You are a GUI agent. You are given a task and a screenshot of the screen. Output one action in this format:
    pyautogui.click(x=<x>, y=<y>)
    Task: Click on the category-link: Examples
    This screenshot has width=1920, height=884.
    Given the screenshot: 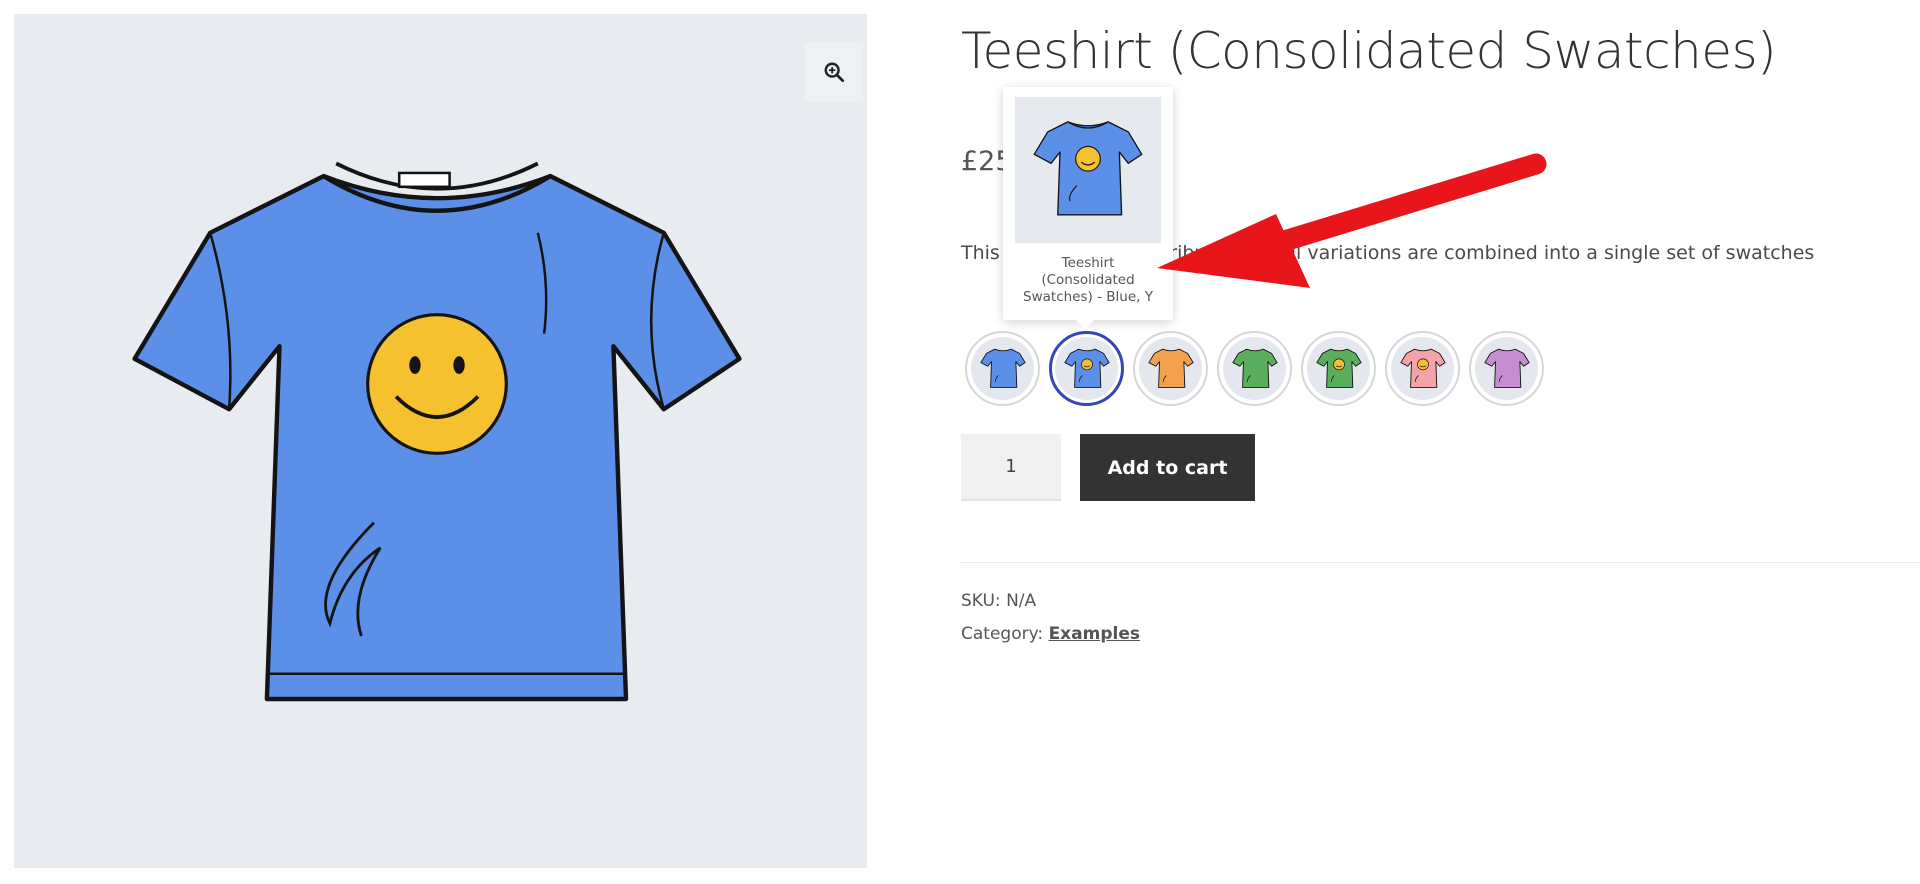 What is the action you would take?
    pyautogui.click(x=1094, y=634)
    